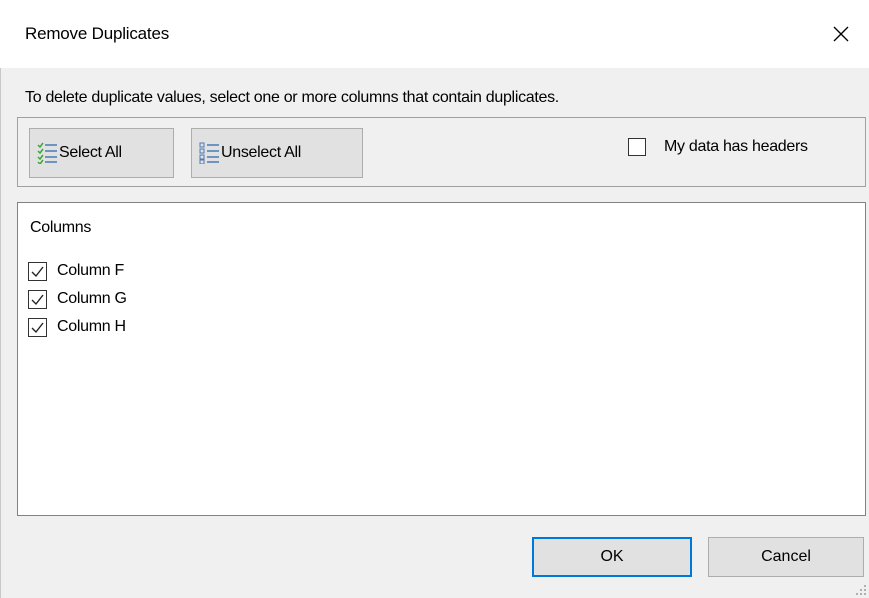  I want to click on column-g-label: Column G, so click(92, 298).